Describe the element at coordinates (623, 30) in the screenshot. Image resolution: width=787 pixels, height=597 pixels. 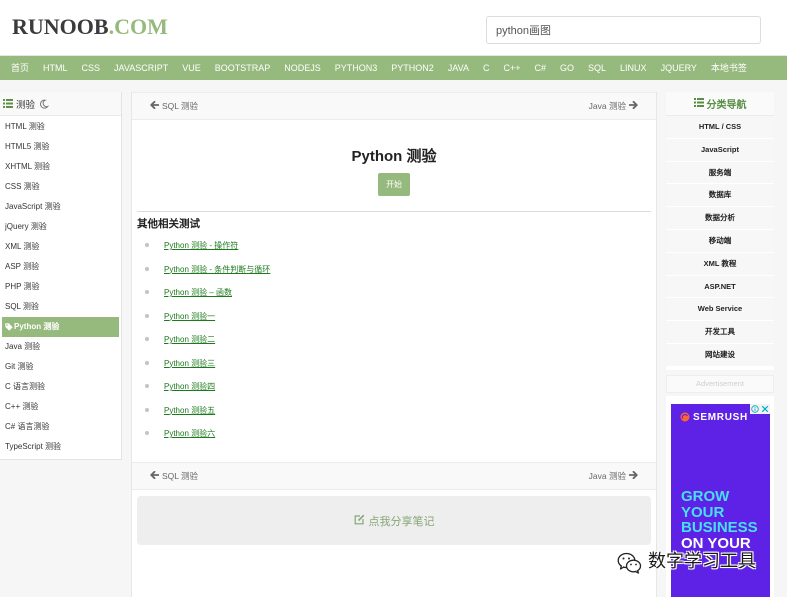
I see `search-input` at that location.